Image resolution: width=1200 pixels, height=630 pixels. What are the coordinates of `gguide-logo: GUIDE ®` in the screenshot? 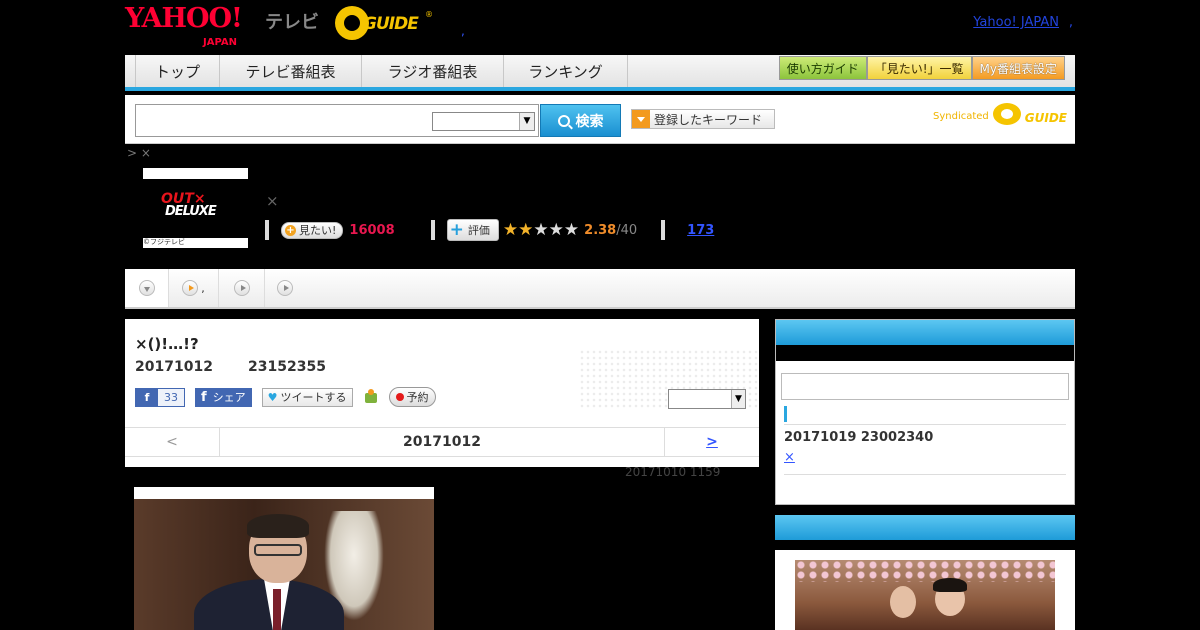 It's located at (384, 23).